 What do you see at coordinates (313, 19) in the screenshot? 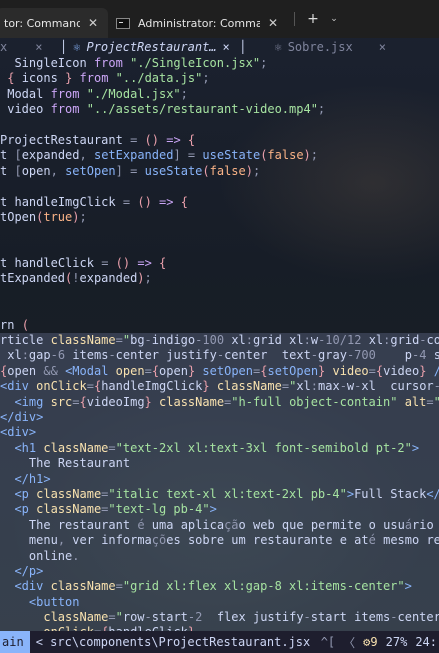
I see `new-tab-button: +` at bounding box center [313, 19].